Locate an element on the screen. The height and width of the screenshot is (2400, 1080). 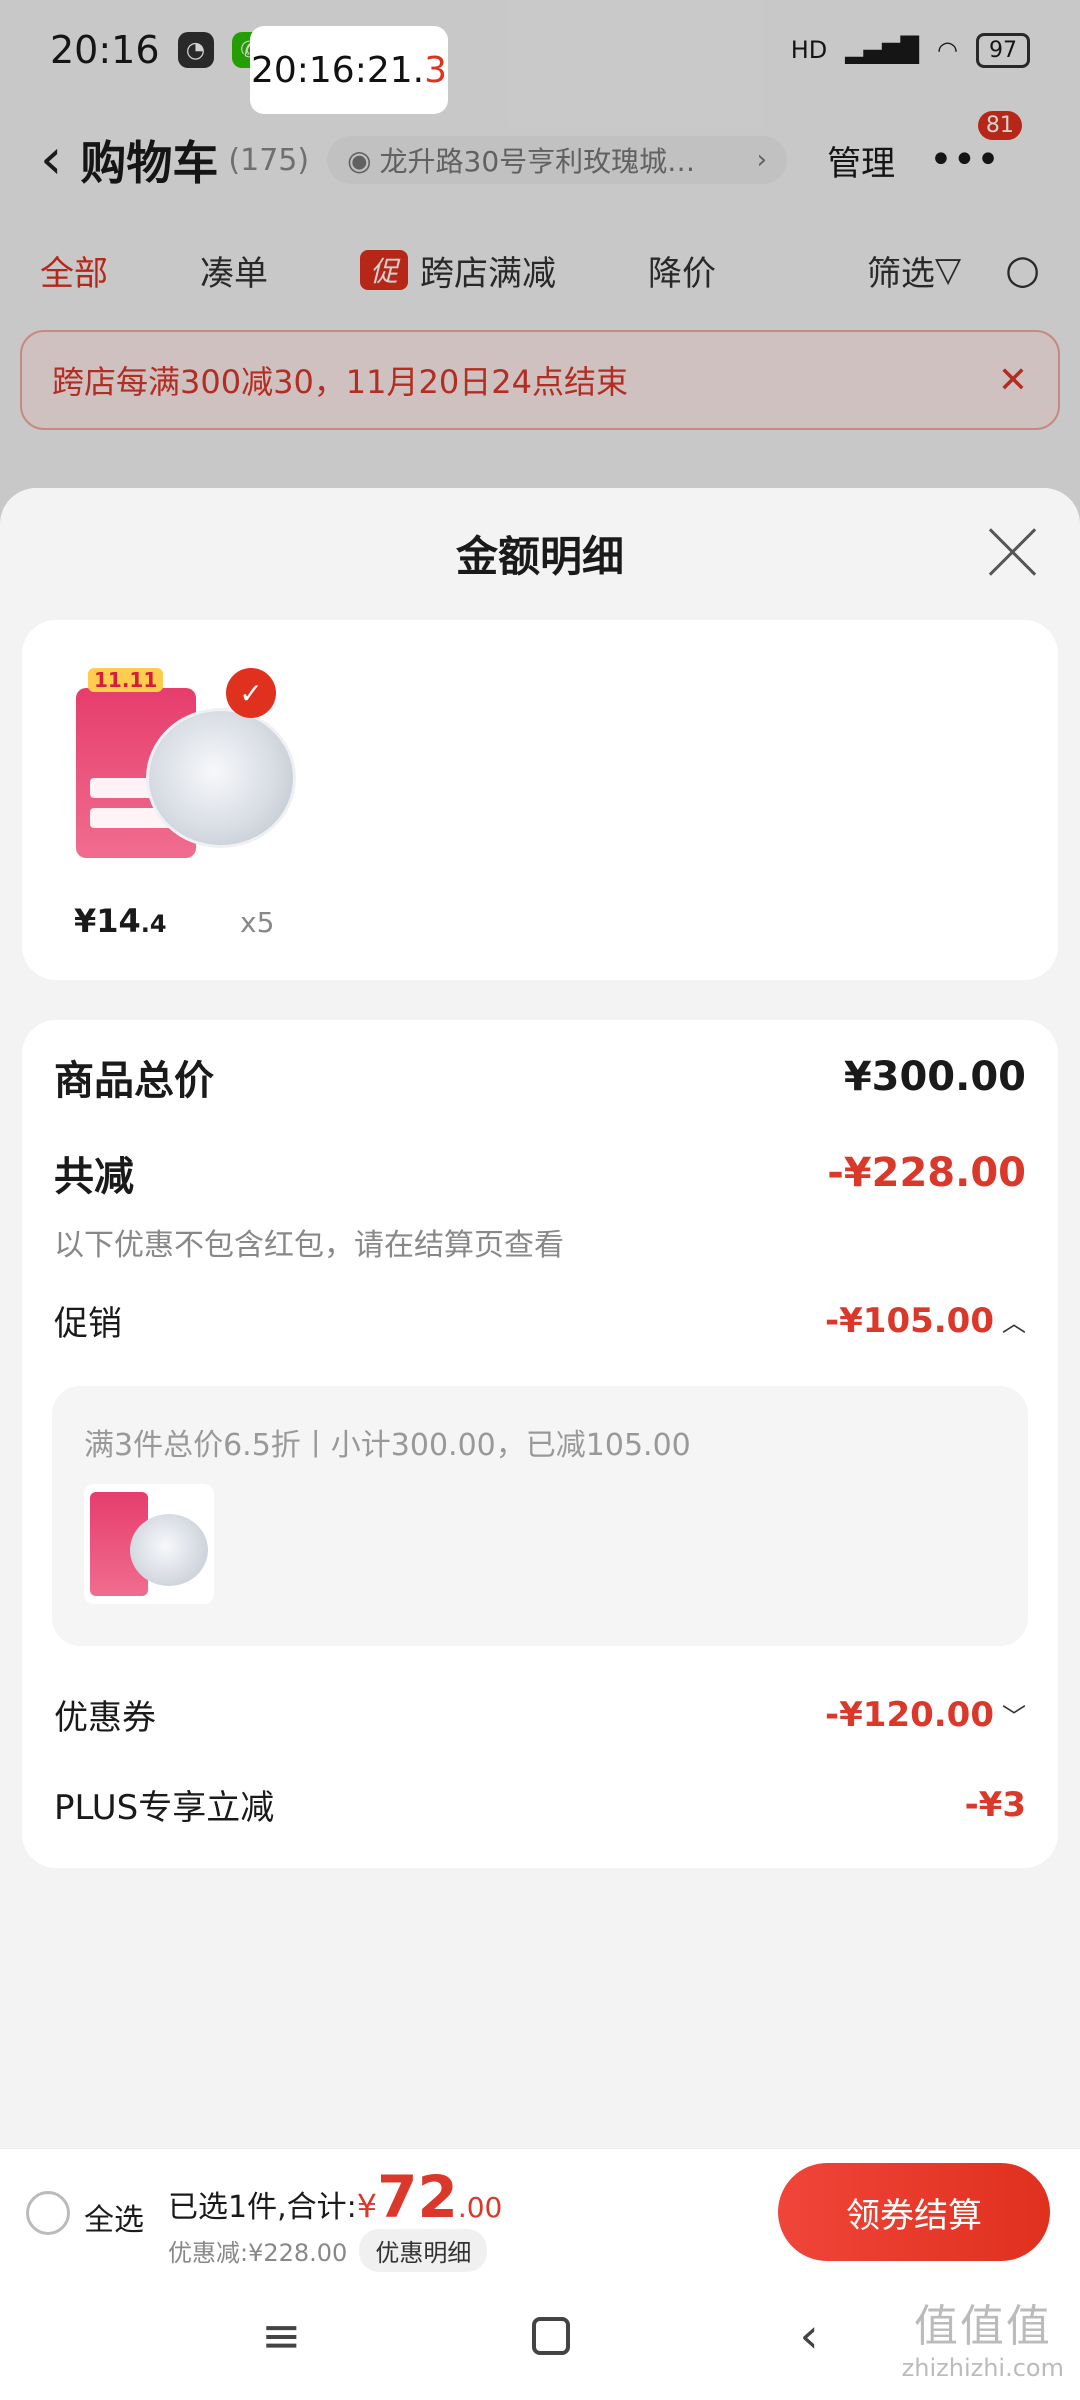
plus-value: -¥3 is located at coordinates (995, 1804).